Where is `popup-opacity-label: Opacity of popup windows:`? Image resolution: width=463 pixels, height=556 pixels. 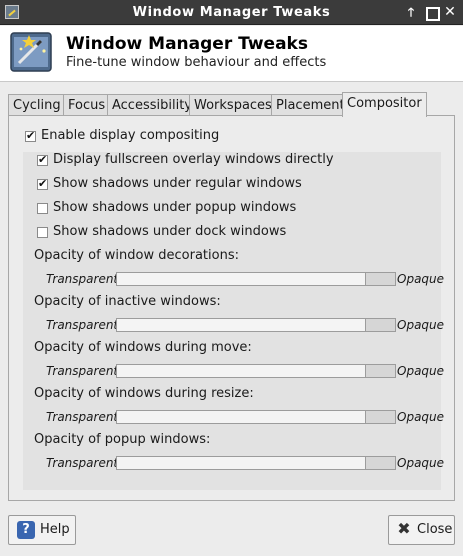 popup-opacity-label: Opacity of popup windows: is located at coordinates (122, 439).